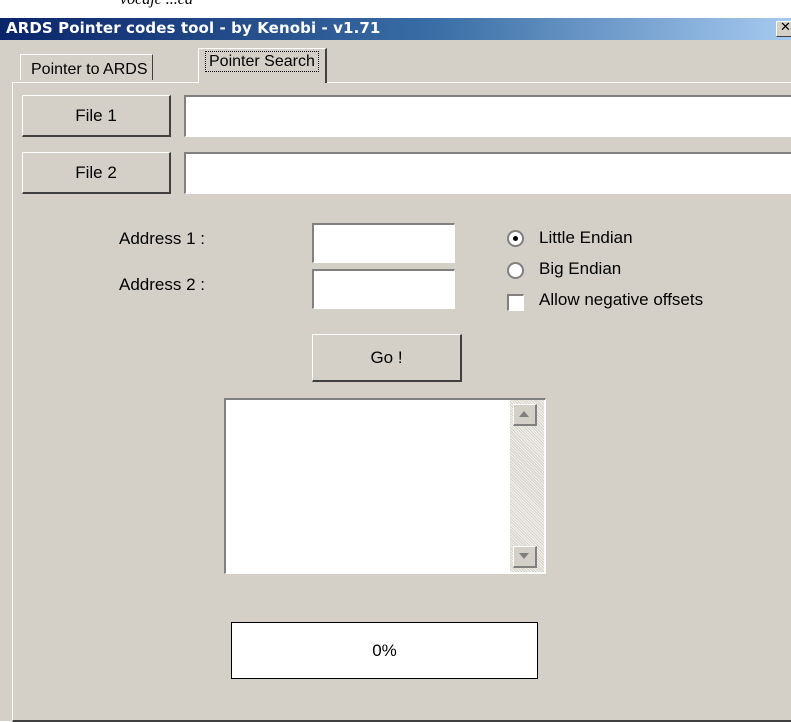  I want to click on file1-button: File 1, so click(96, 116).